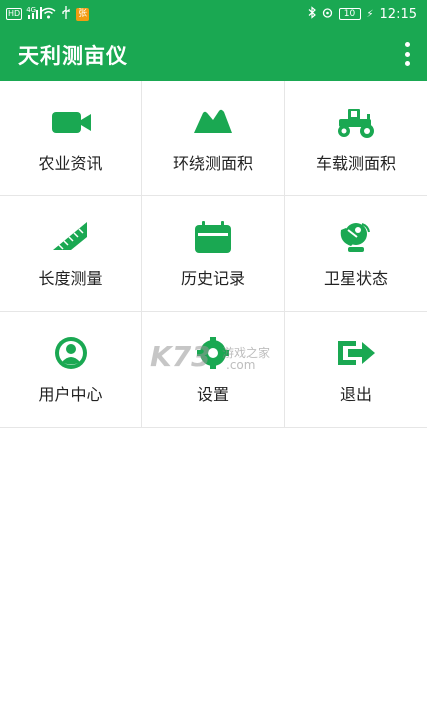  What do you see at coordinates (356, 370) in the screenshot?
I see `menu-item-exit: 退出` at bounding box center [356, 370].